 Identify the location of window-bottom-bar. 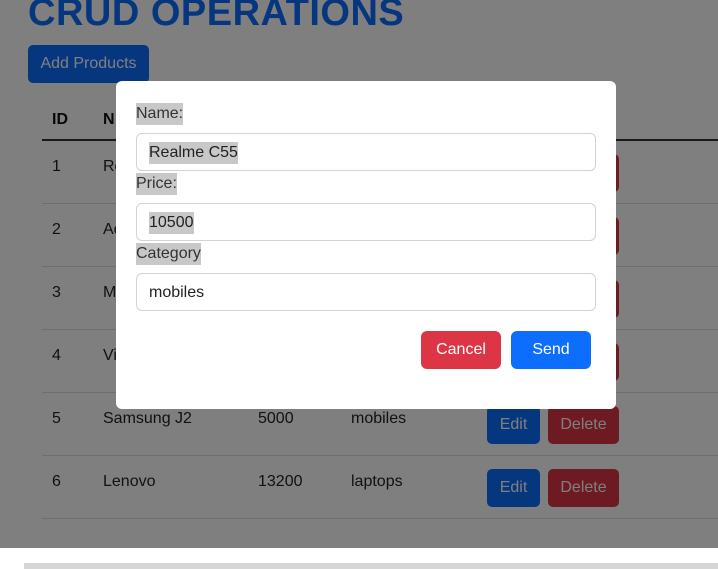
(359, 558).